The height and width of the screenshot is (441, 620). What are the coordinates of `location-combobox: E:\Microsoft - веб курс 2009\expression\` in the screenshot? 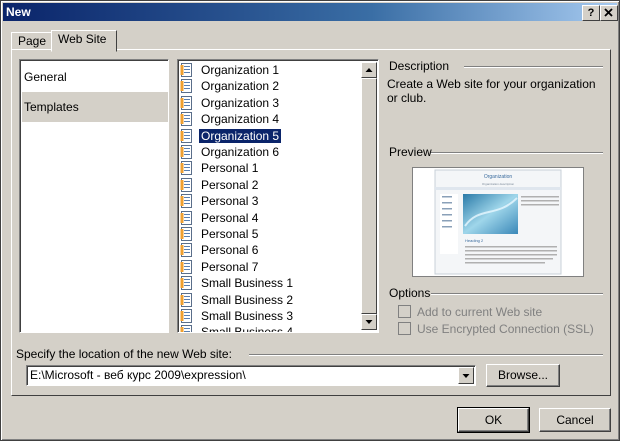 It's located at (251, 375).